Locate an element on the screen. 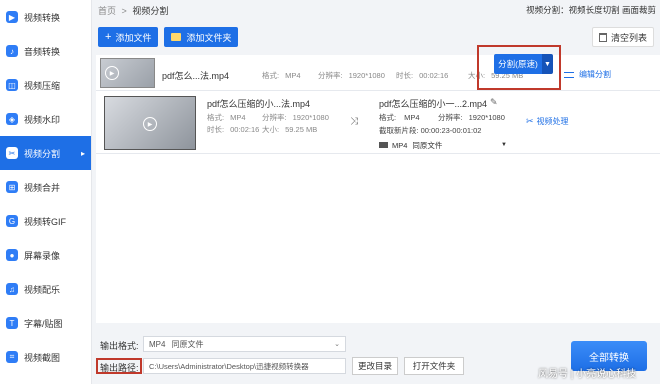 The image size is (660, 384). target-file-name: pdf怎么压缩的小一...2.mp4 is located at coordinates (433, 104).